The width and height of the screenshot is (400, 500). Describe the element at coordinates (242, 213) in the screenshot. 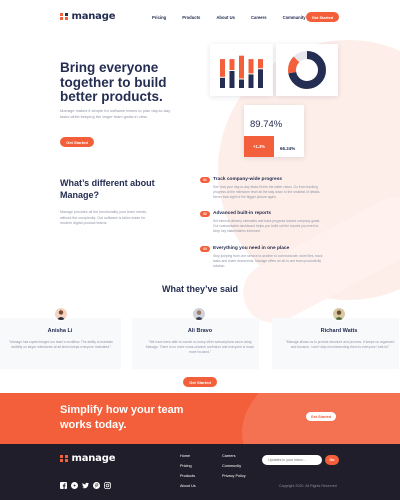

I see `feature-title: Advanced built-in reports` at that location.